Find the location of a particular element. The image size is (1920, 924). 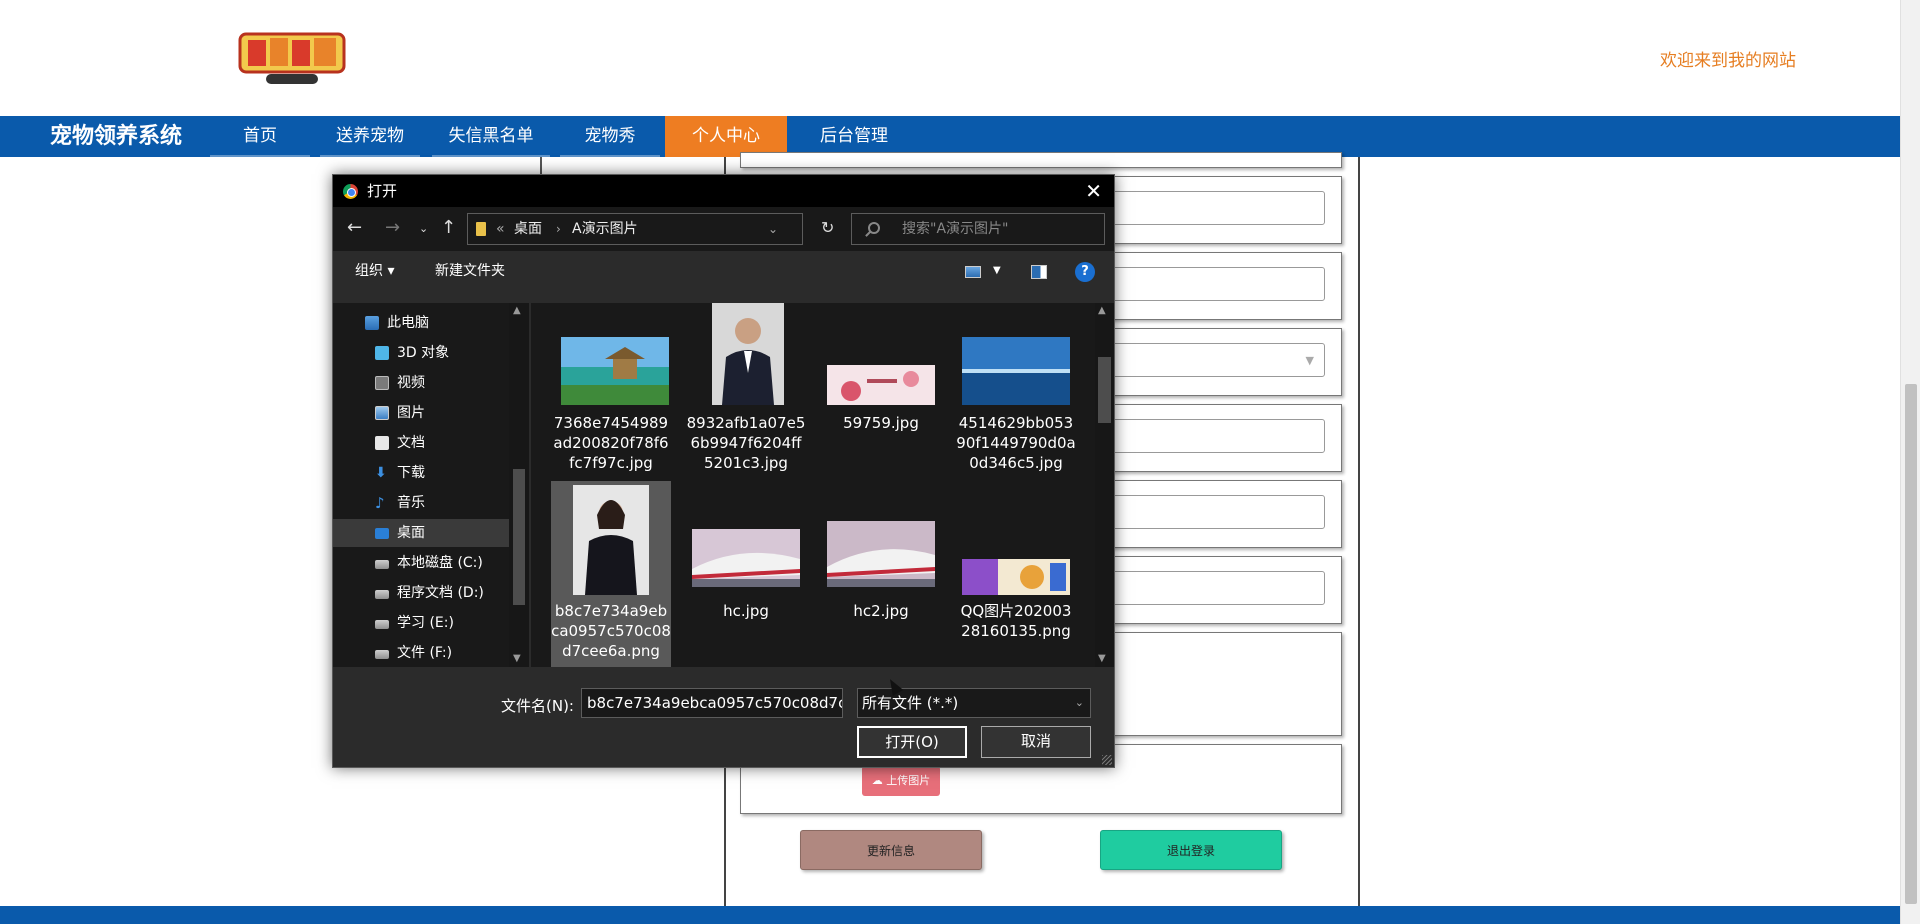

nav-pet-show: 宠物秀 is located at coordinates (610, 136).